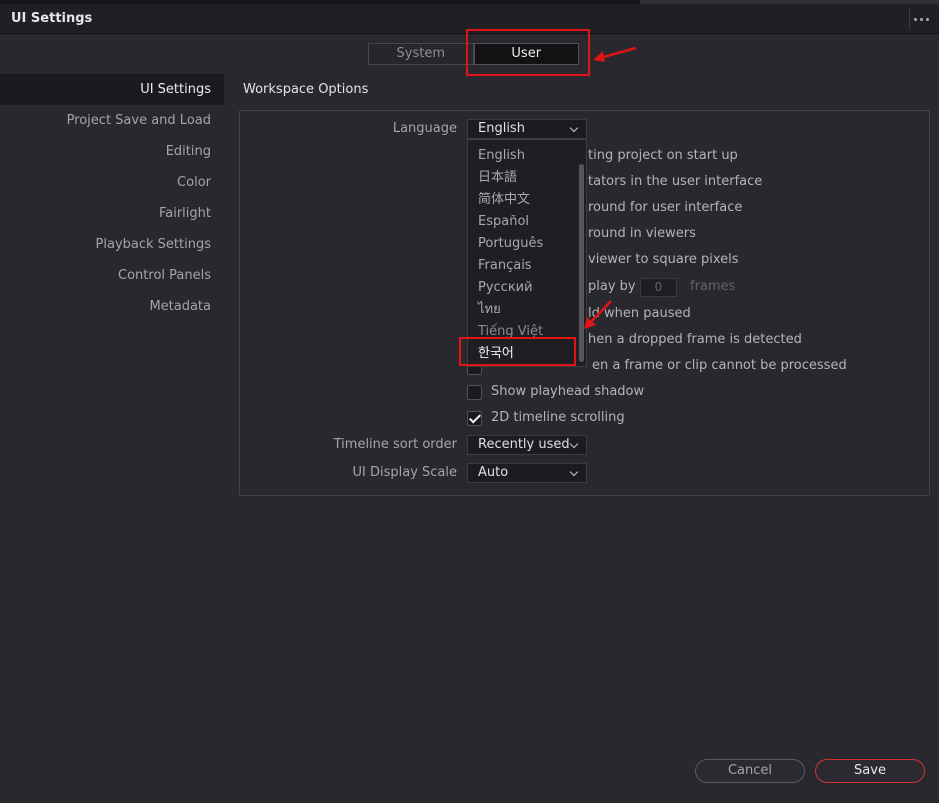 Image resolution: width=939 pixels, height=803 pixels. What do you see at coordinates (665, 208) in the screenshot?
I see `option-bg-ui: round for user interface` at bounding box center [665, 208].